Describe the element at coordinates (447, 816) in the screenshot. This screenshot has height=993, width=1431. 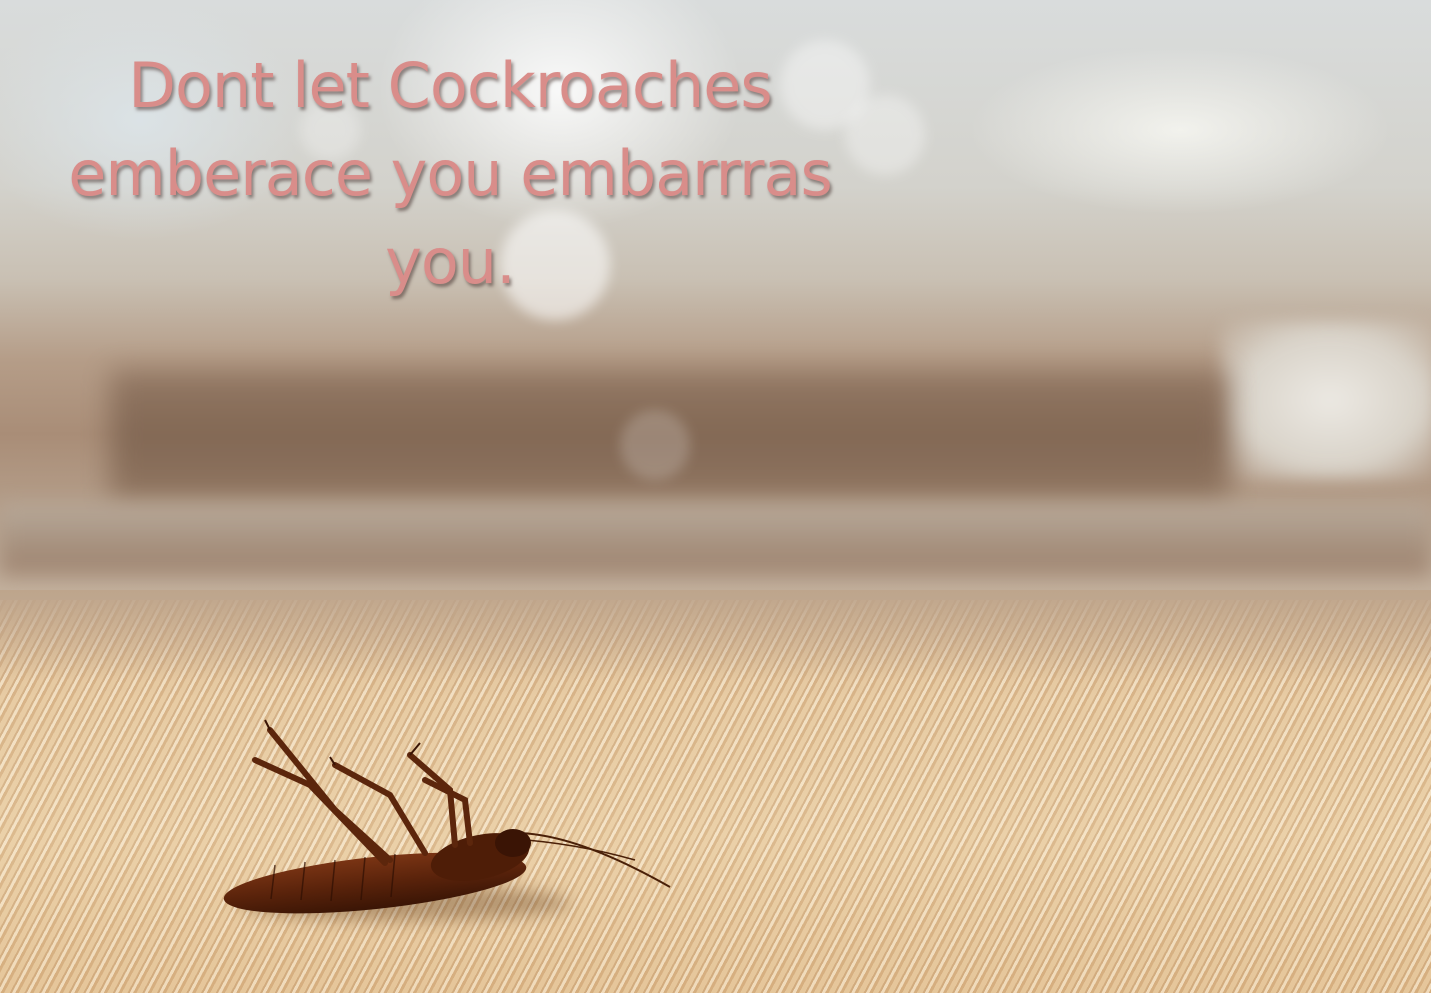
I see `cockroach-icon` at that location.